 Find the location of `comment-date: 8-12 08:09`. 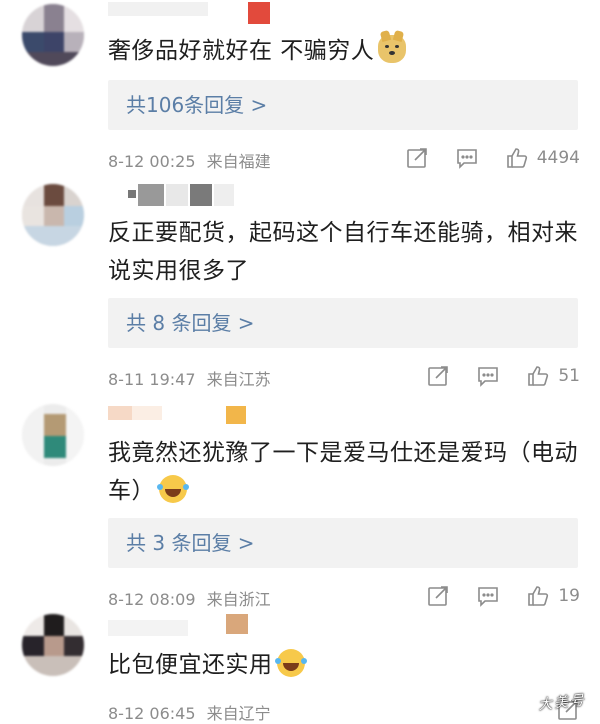

comment-date: 8-12 08:09 is located at coordinates (152, 599).